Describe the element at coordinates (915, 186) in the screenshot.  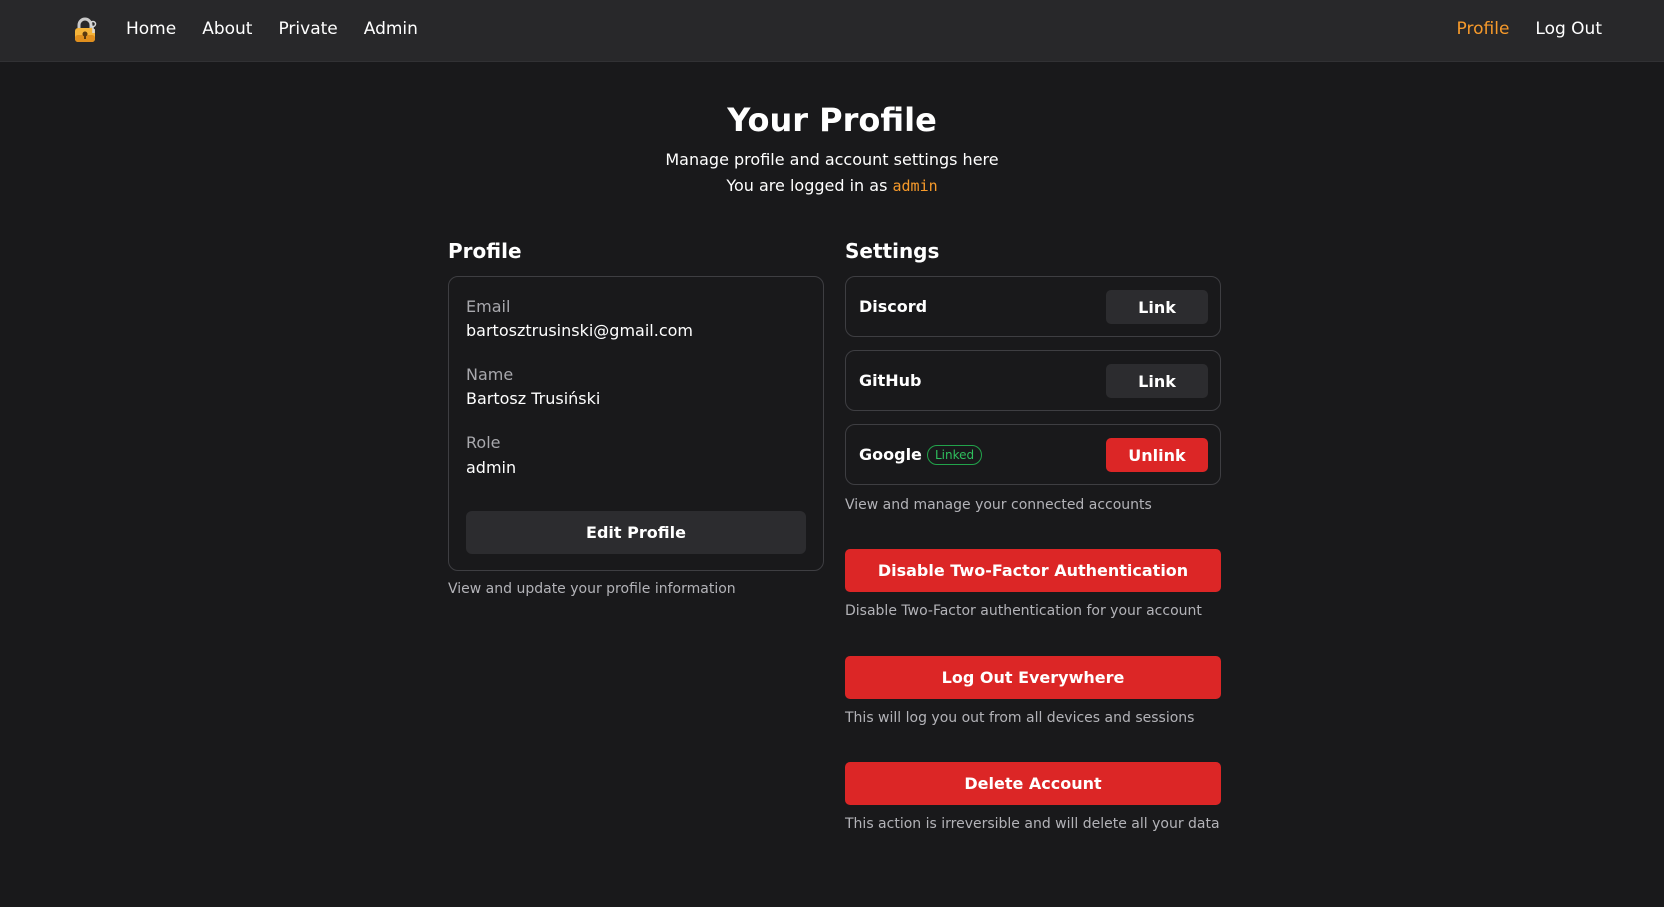
I see `logged-in-username: admin` at that location.